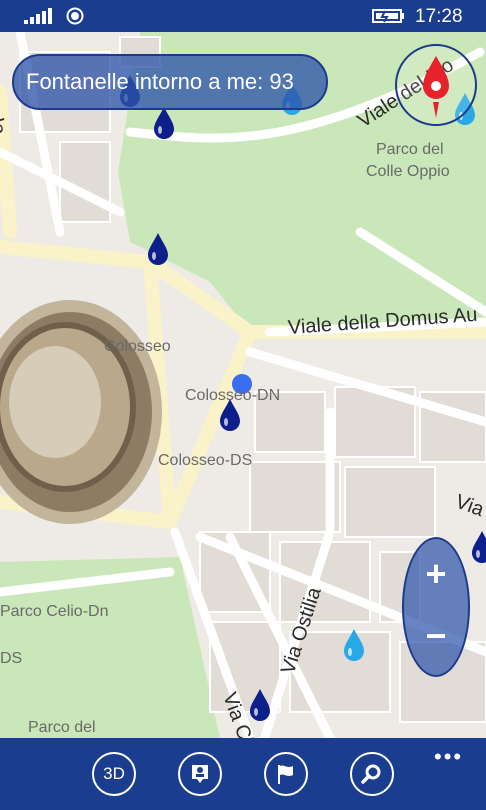 The image size is (486, 810). Describe the element at coordinates (436, 574) in the screenshot. I see `zoom-in-button: +` at that location.